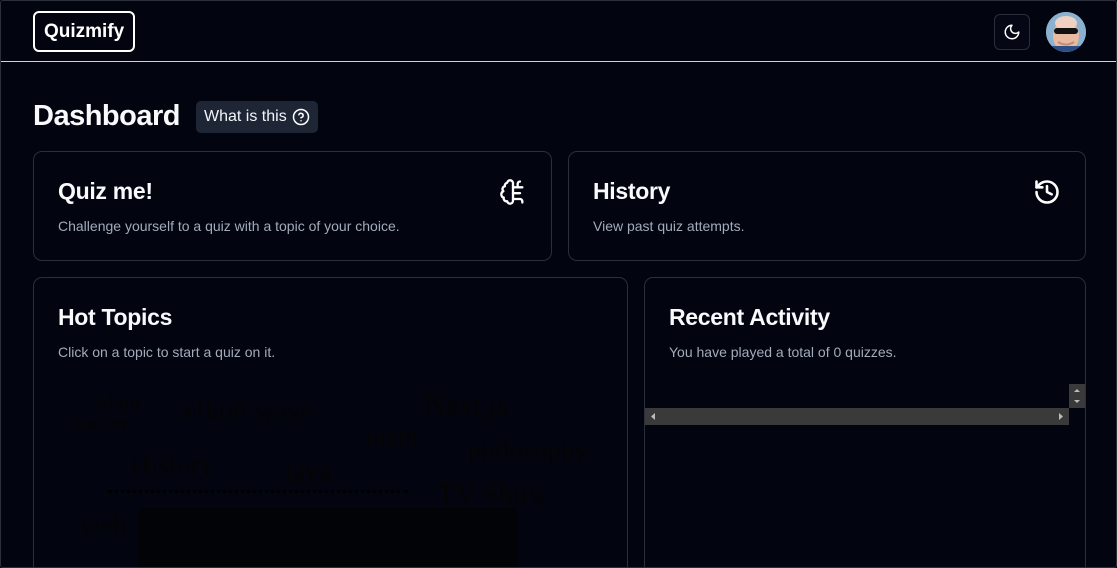  What do you see at coordinates (865, 405) in the screenshot?
I see `recent-activity-scroll-area` at bounding box center [865, 405].